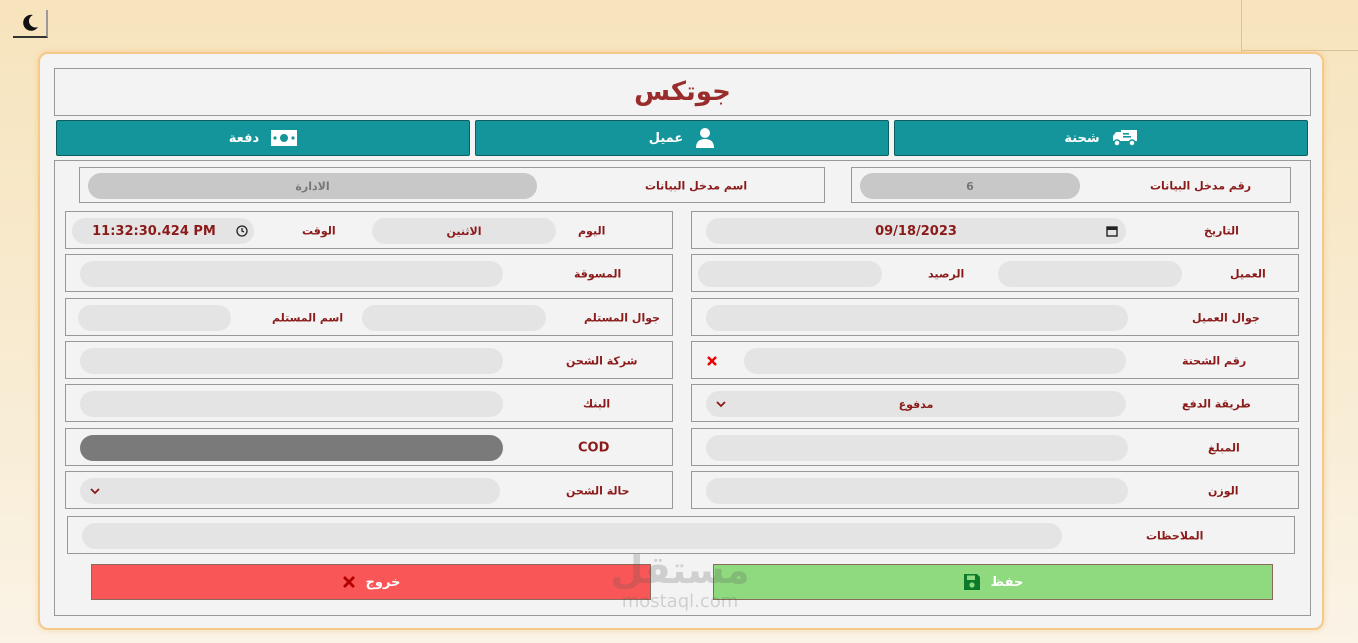  I want to click on date-row: التاريخ 09/18/2023, so click(995, 230).